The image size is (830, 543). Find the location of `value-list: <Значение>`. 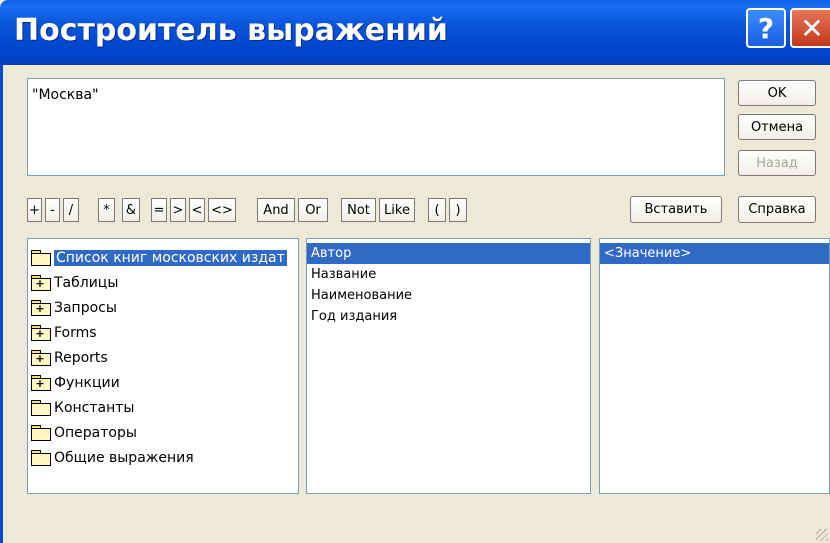

value-list: <Значение> is located at coordinates (714, 366).